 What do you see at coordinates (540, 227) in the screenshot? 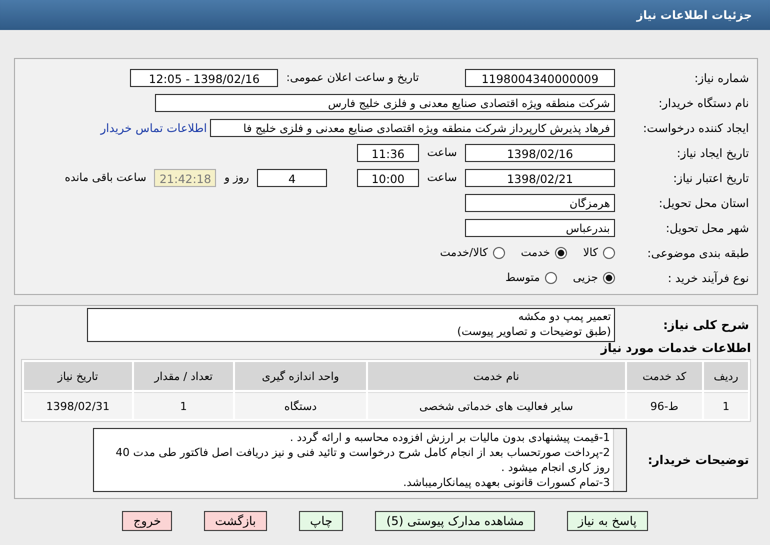
I see `city-field: بندرعباس` at bounding box center [540, 227].